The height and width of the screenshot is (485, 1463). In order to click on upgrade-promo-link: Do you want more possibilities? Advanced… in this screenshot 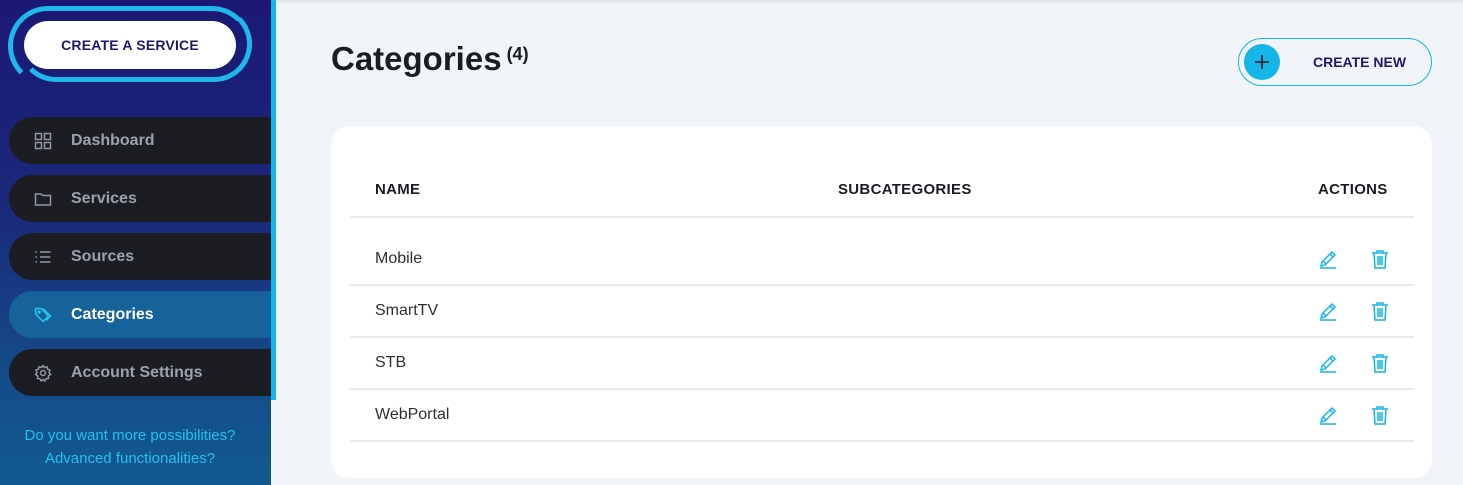, I will do `click(130, 447)`.